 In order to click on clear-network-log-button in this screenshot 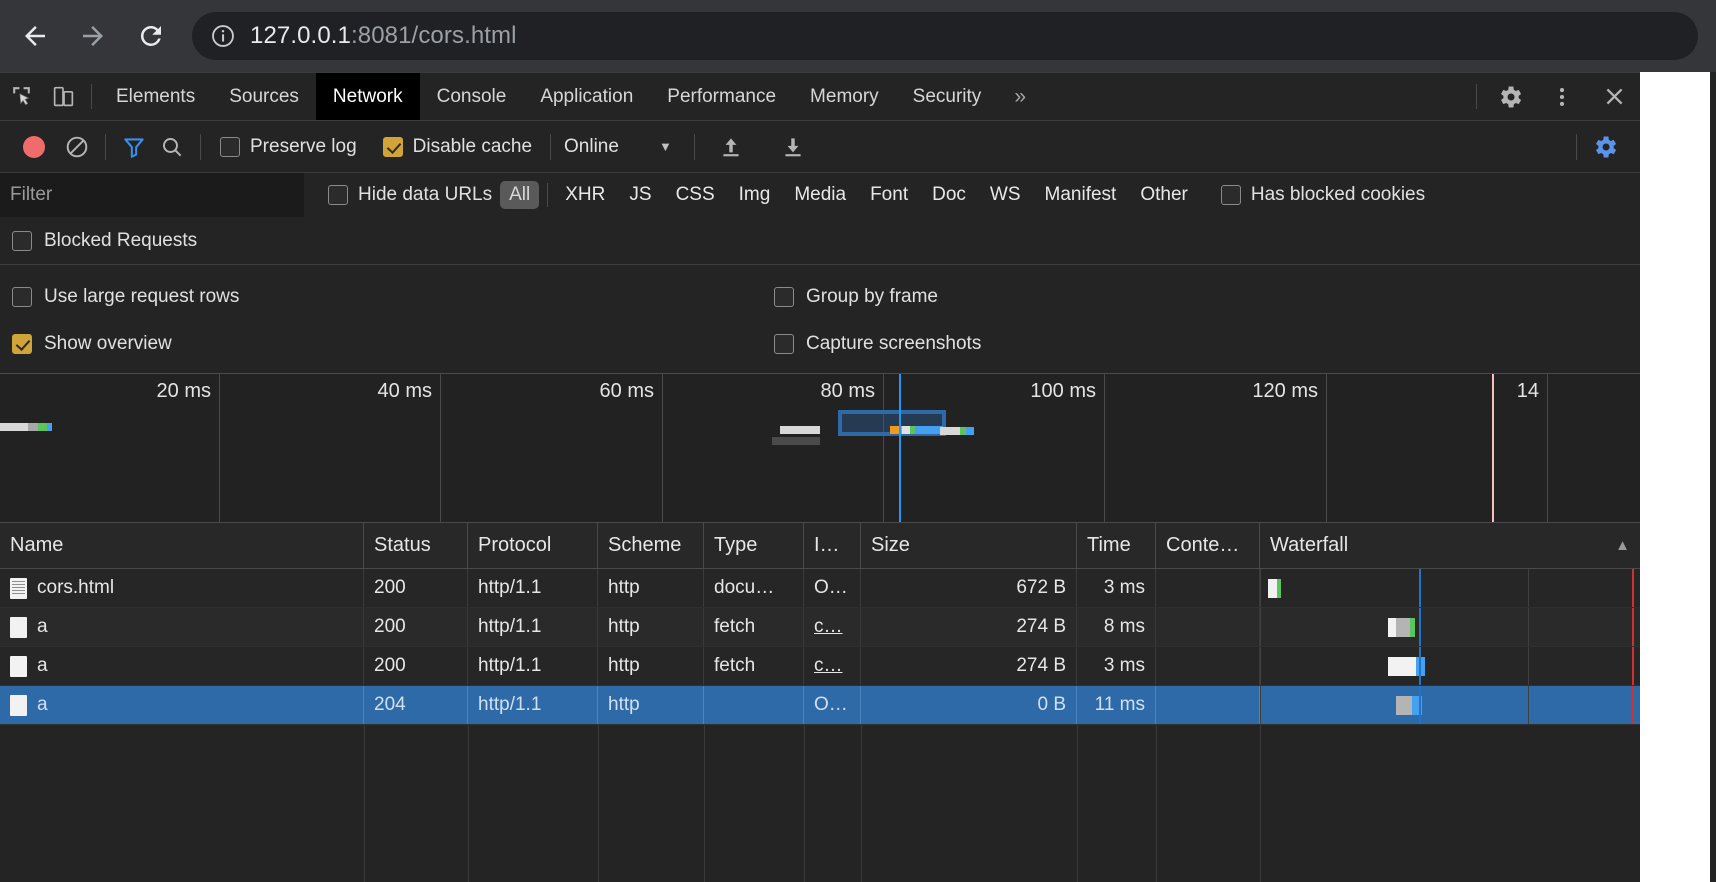, I will do `click(77, 147)`.